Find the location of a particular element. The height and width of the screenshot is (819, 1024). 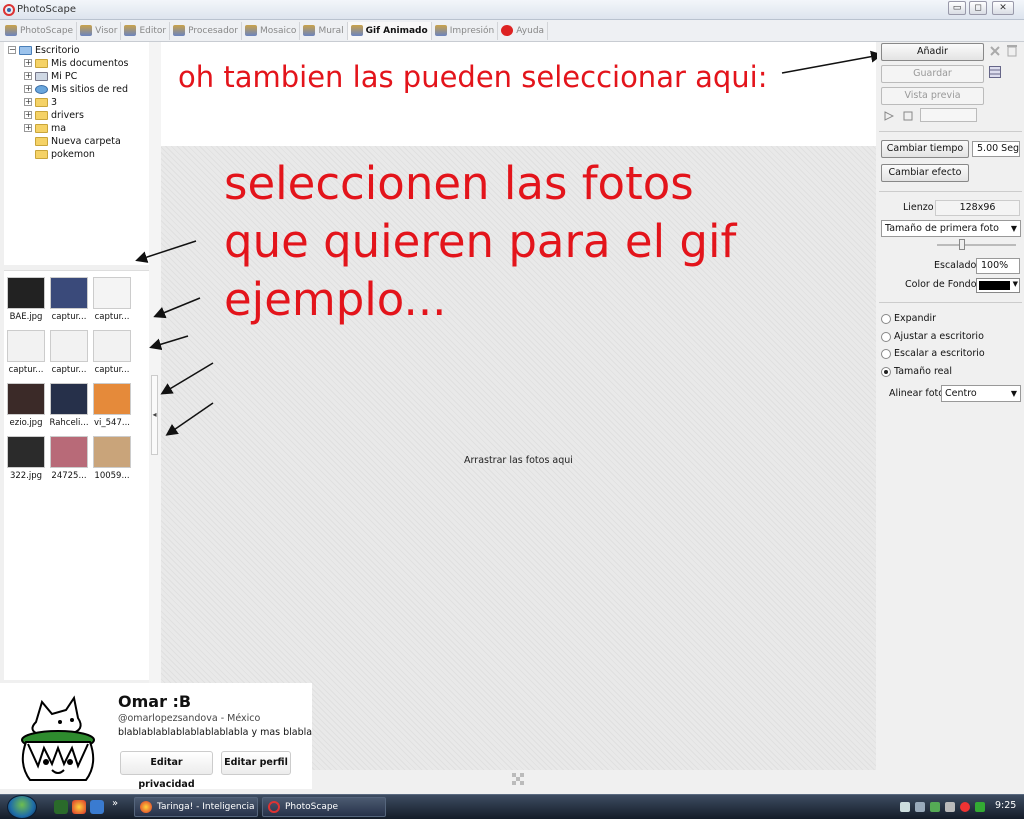

change-time-button: Cambiar tiempo is located at coordinates (925, 149).